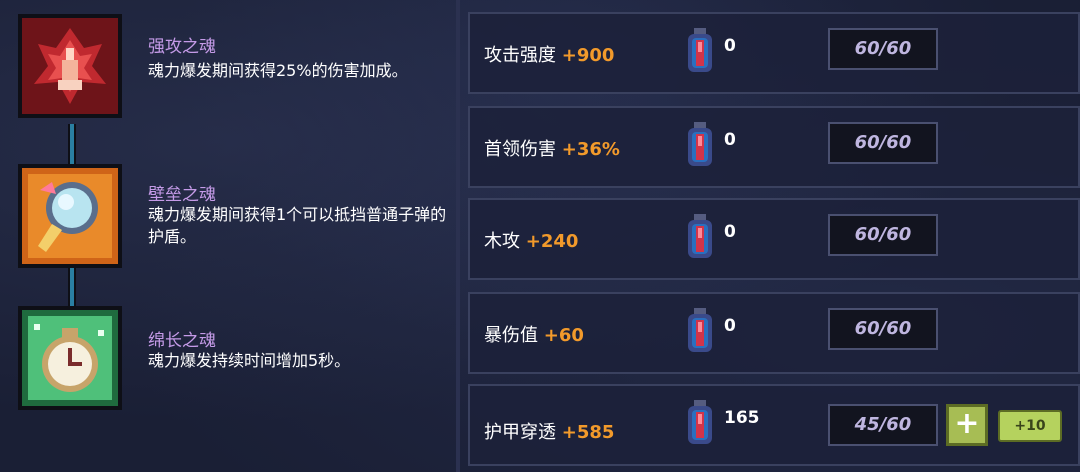  Describe the element at coordinates (70, 216) in the screenshot. I see `shield-soul-icon` at that location.